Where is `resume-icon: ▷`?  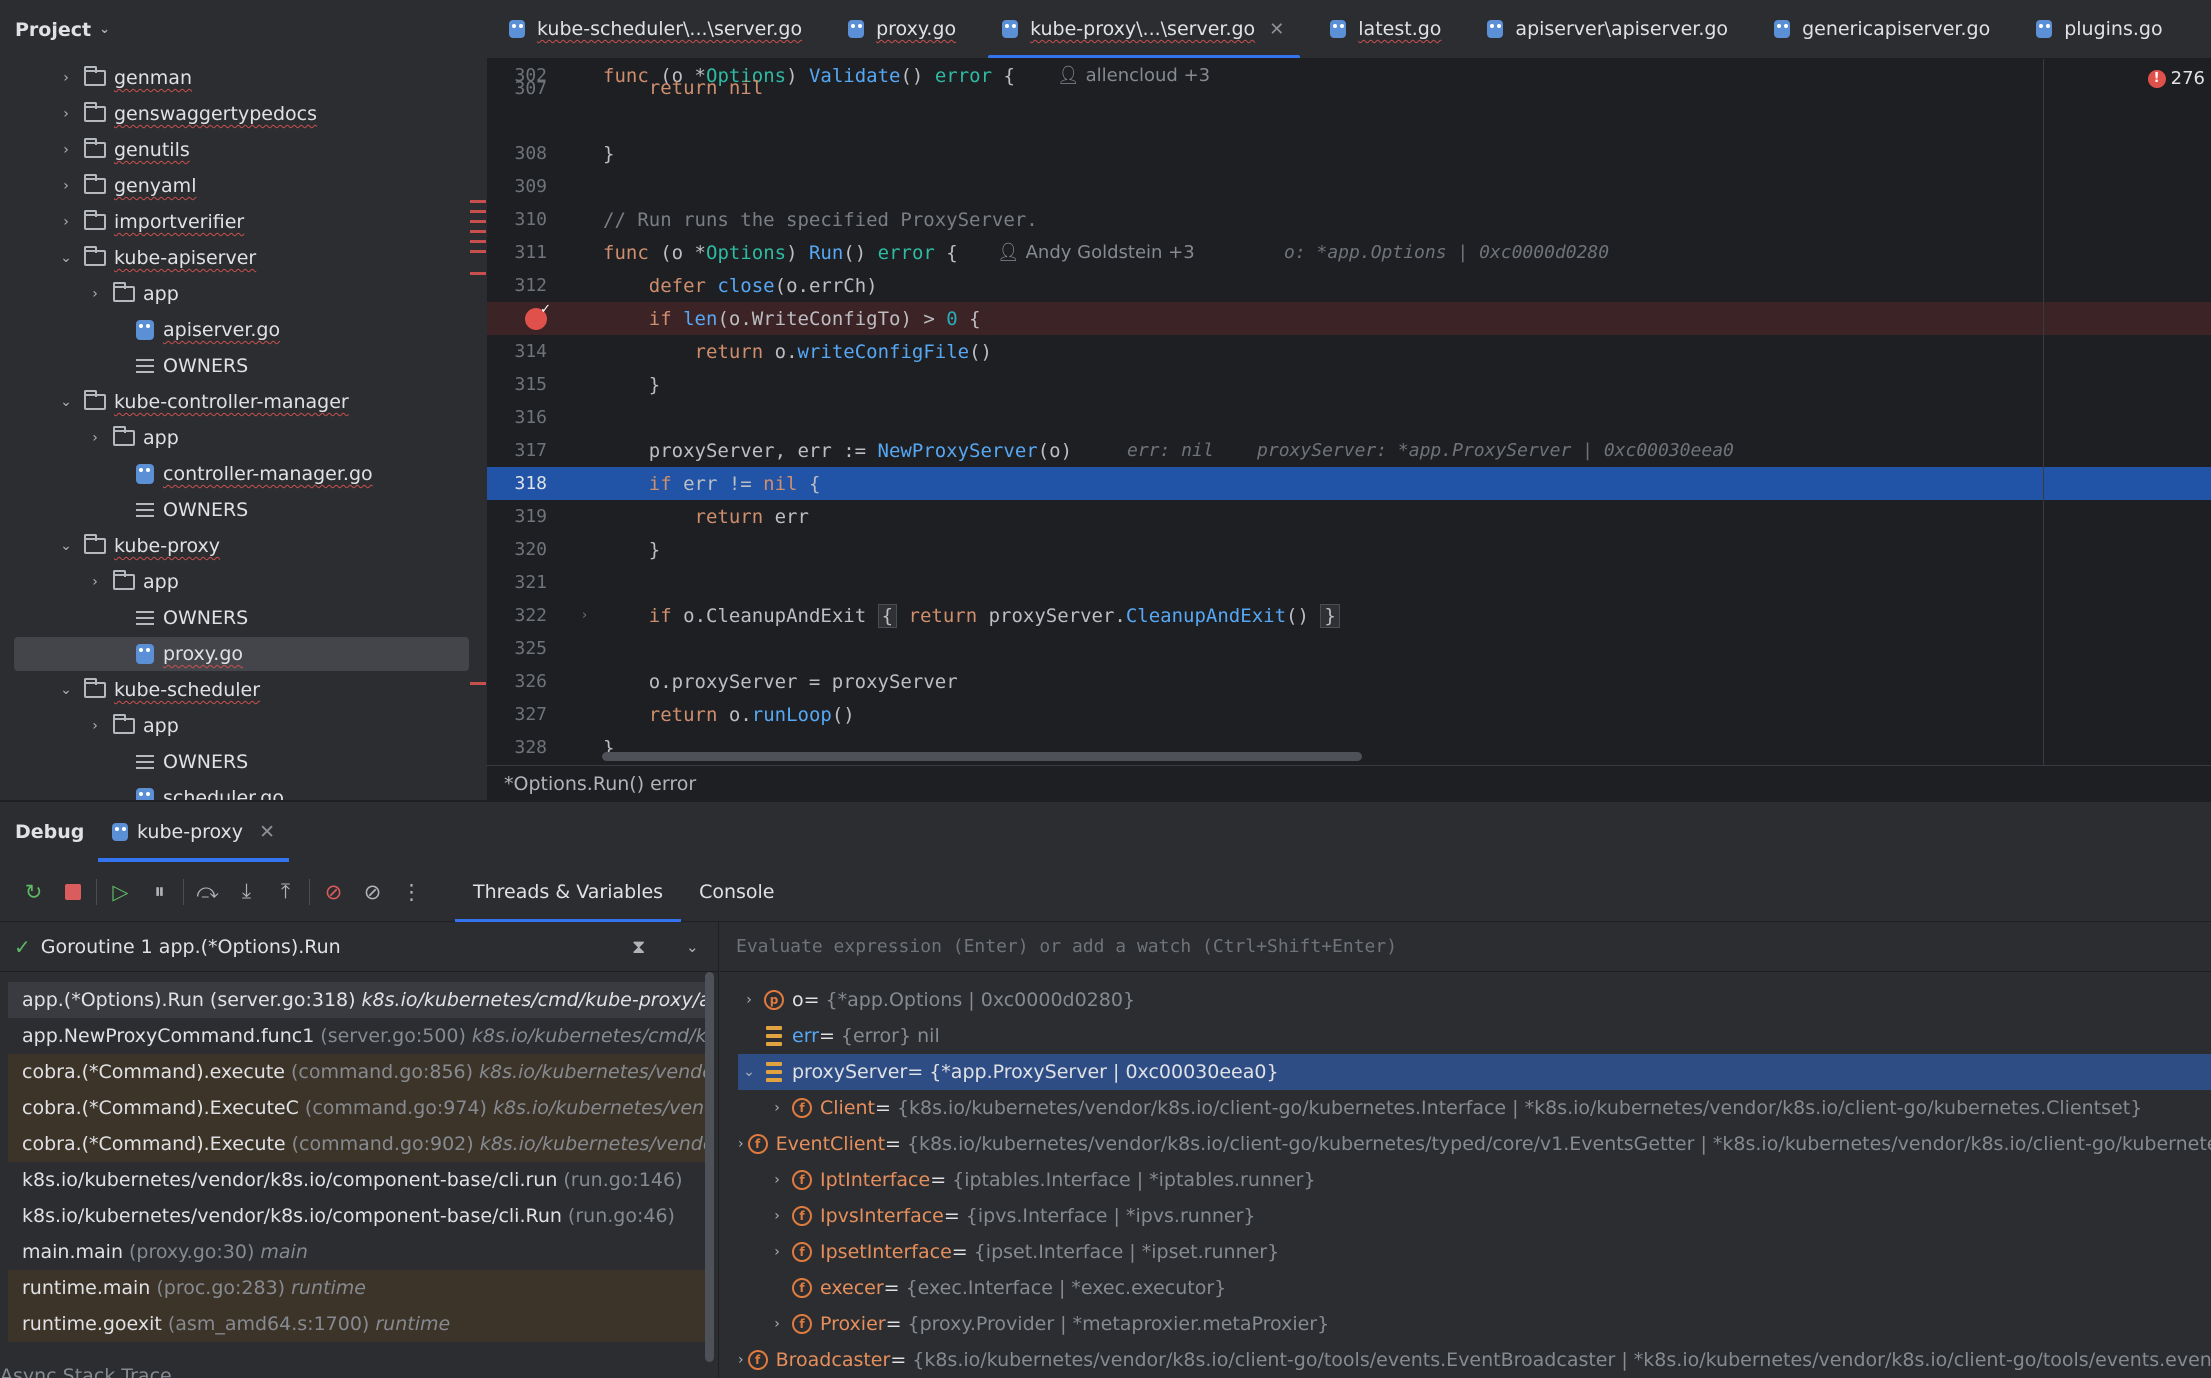 resume-icon: ▷ is located at coordinates (120, 892).